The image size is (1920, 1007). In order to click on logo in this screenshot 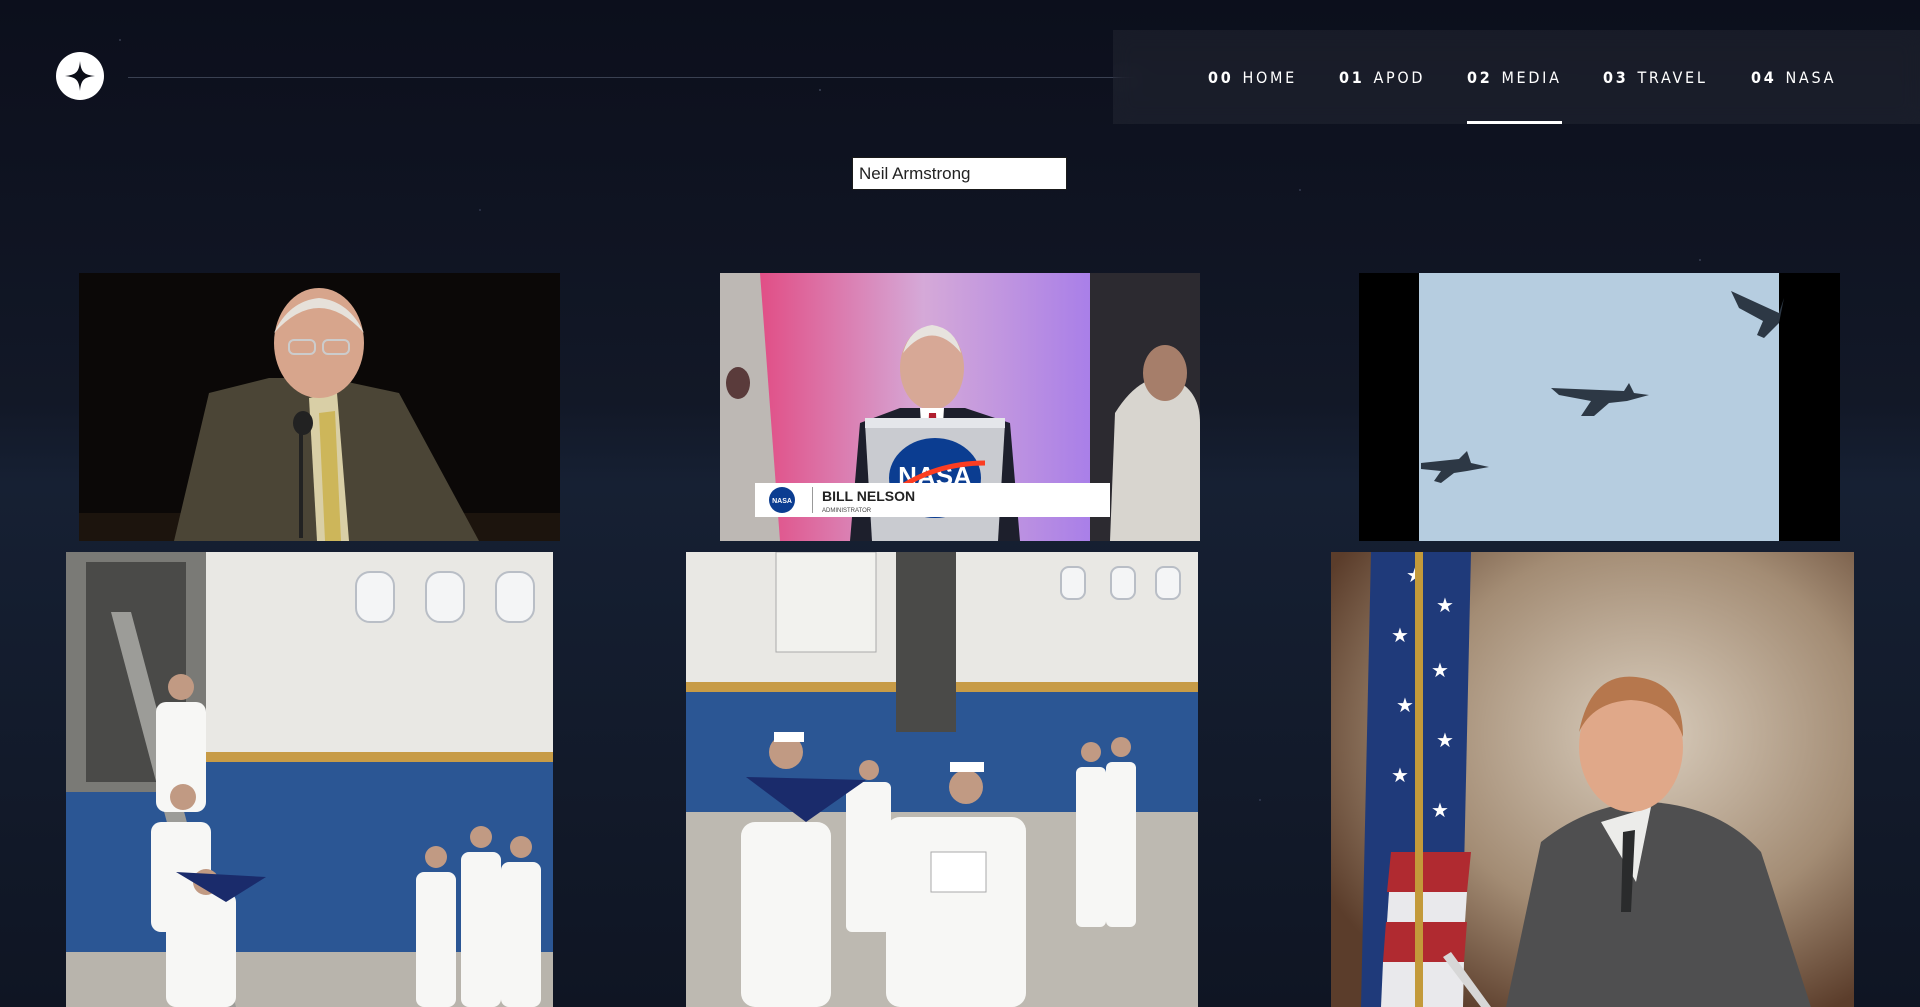, I will do `click(80, 76)`.